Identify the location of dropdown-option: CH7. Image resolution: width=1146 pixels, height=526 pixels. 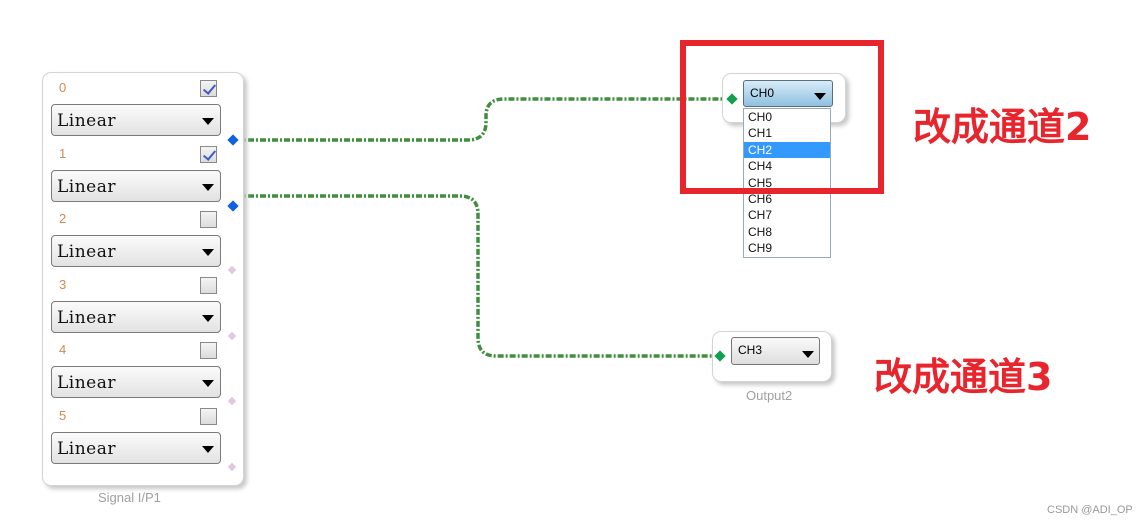
(787, 215).